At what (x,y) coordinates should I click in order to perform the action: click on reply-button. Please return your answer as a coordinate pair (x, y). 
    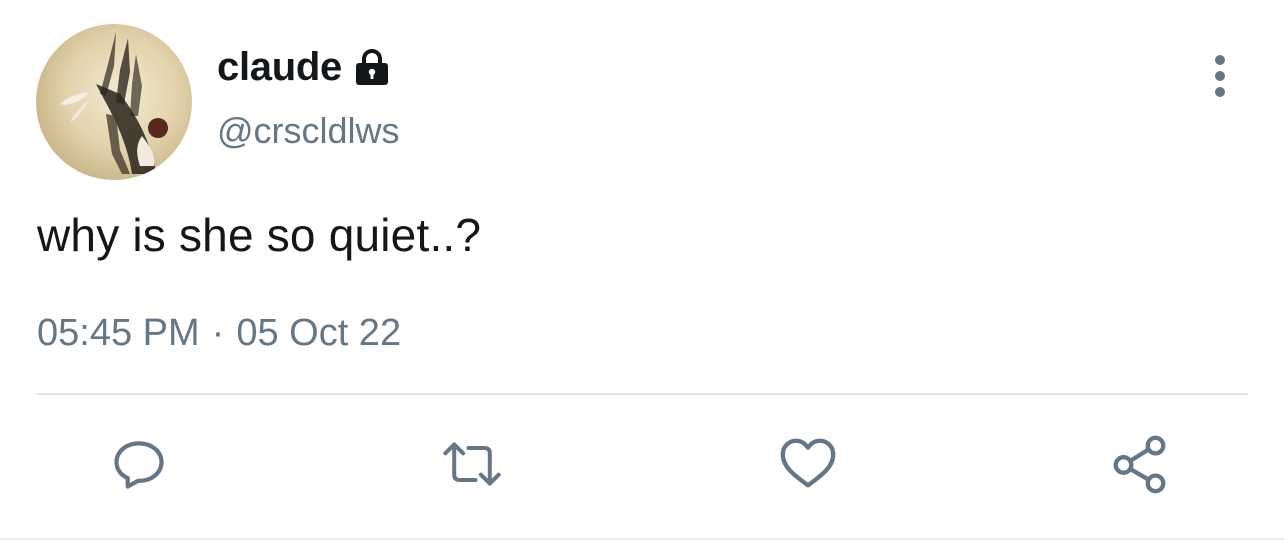
    Looking at the image, I should click on (139, 464).